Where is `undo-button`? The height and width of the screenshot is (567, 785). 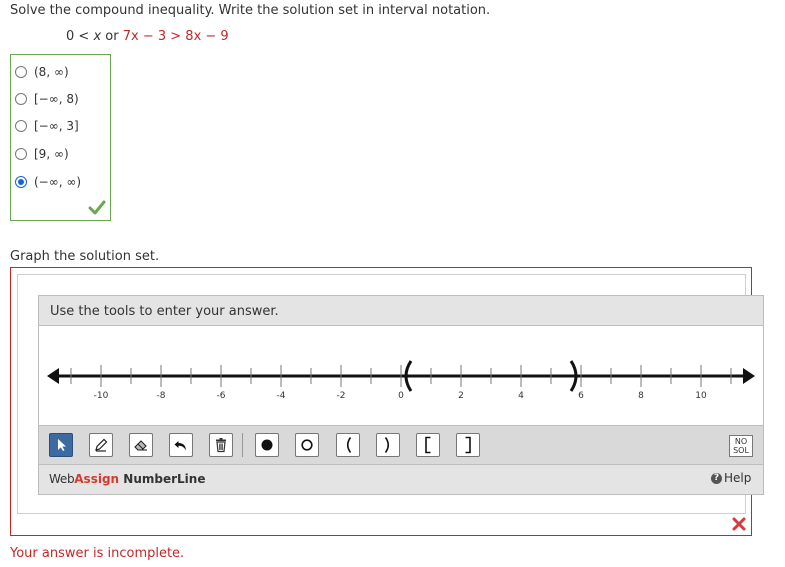 undo-button is located at coordinates (181, 445).